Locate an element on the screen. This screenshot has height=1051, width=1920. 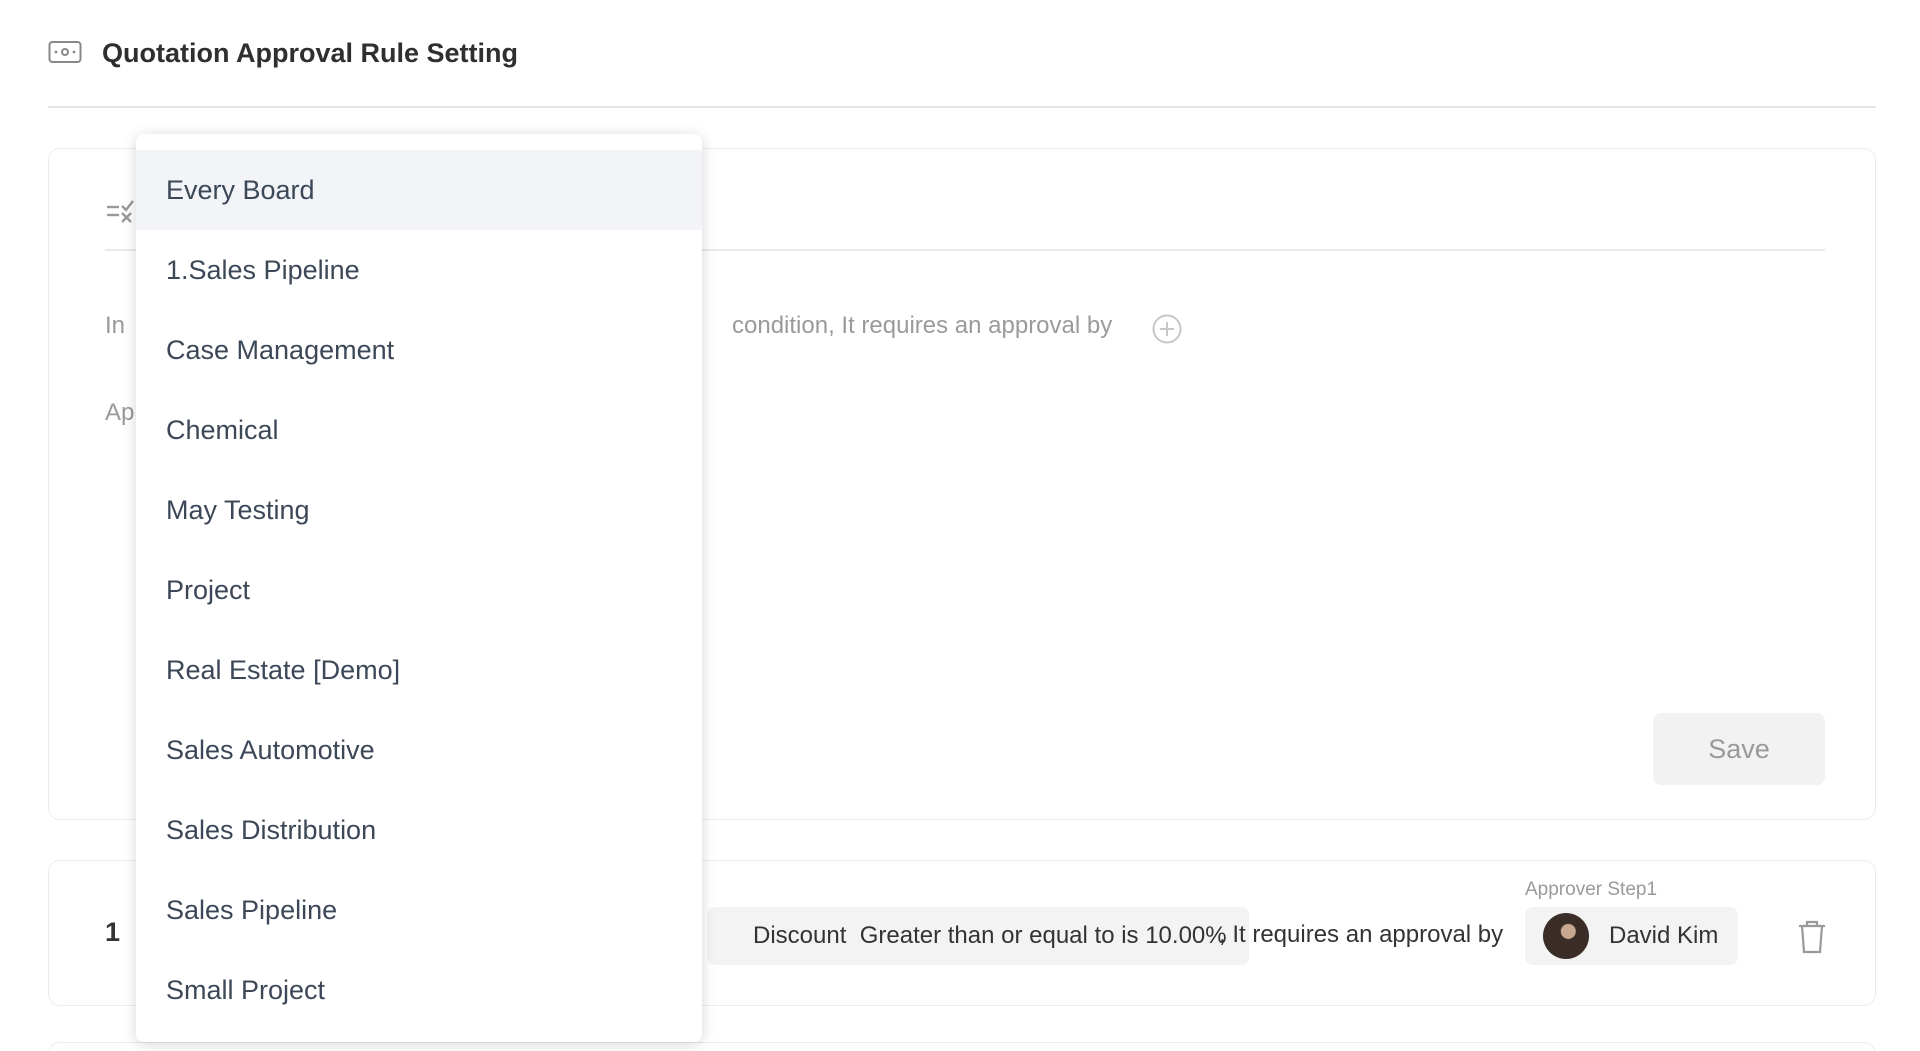
approver-label: Ap is located at coordinates (120, 412).